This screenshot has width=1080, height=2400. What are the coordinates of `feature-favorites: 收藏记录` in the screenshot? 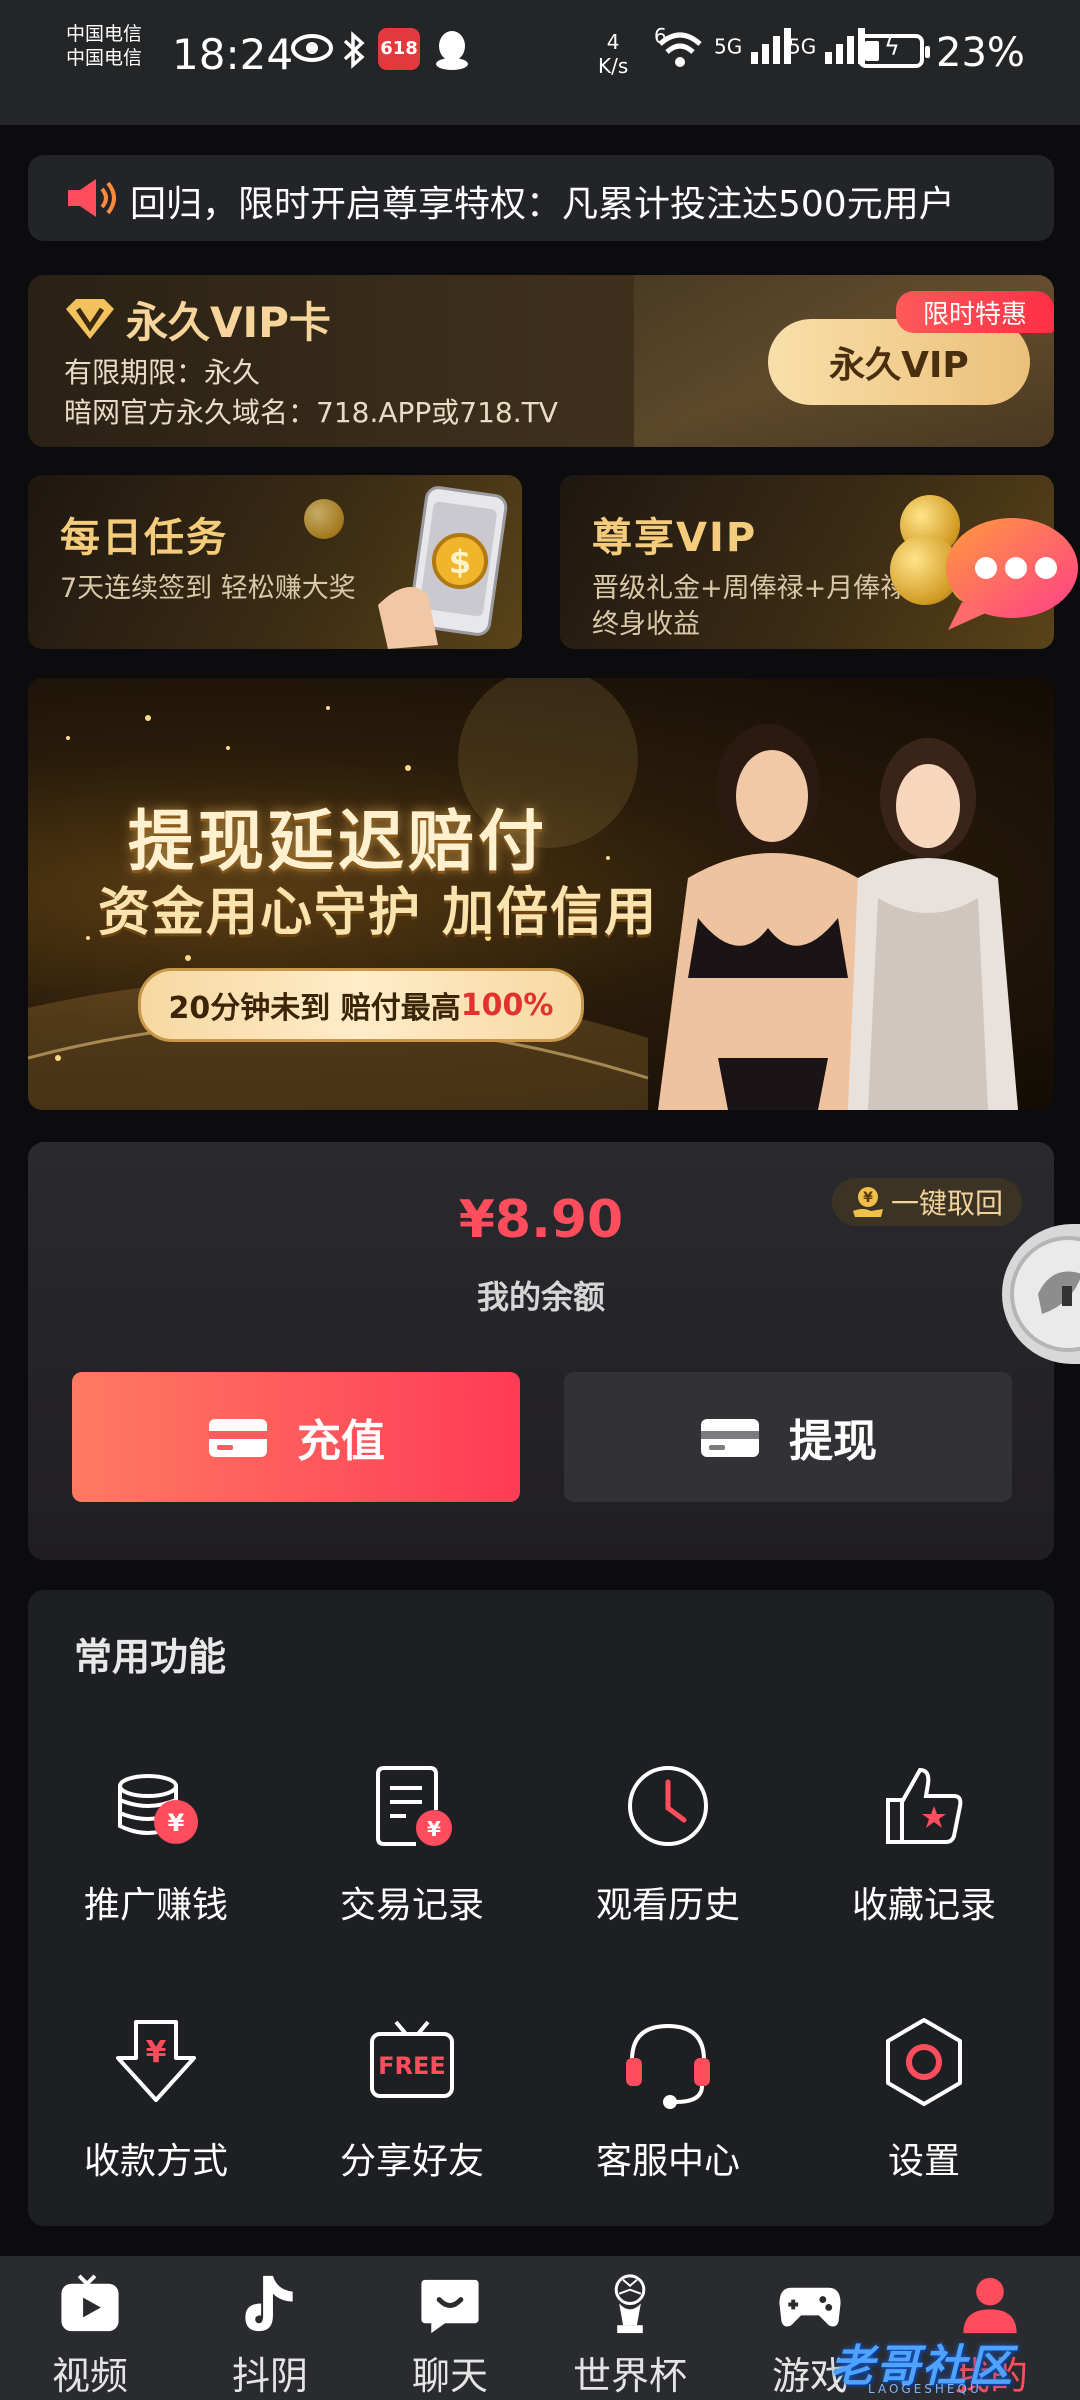 It's located at (924, 1866).